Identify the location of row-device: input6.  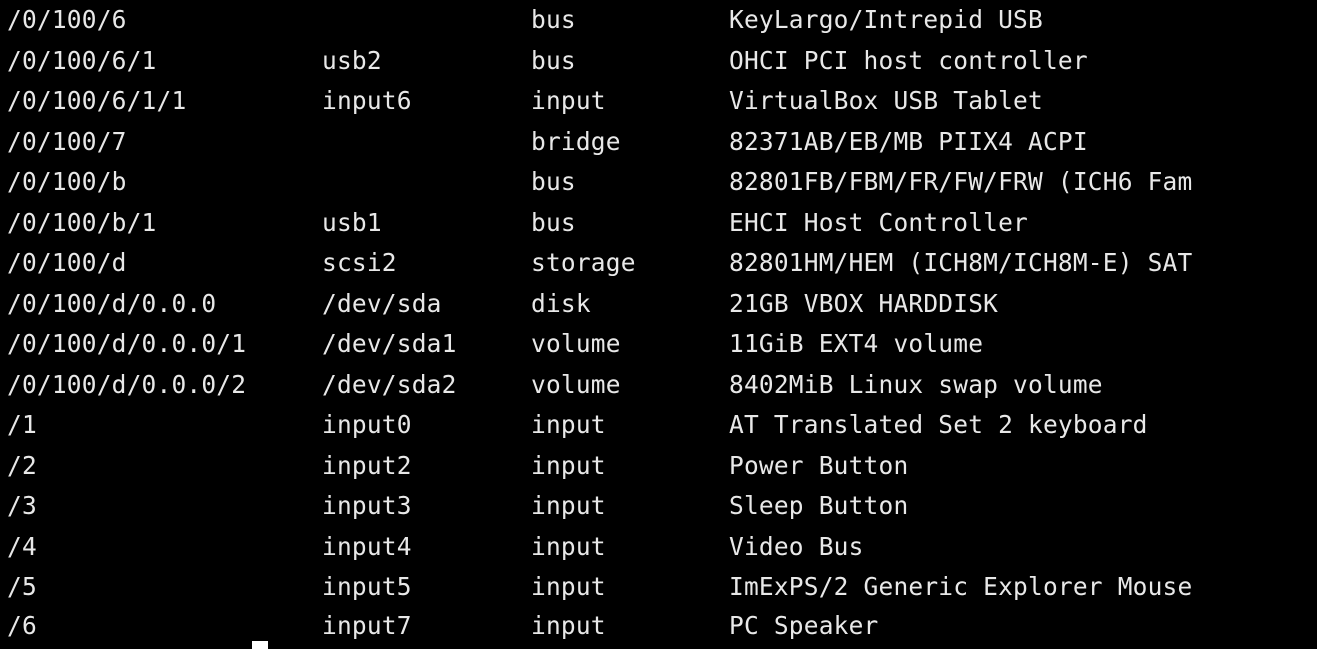
(367, 100).